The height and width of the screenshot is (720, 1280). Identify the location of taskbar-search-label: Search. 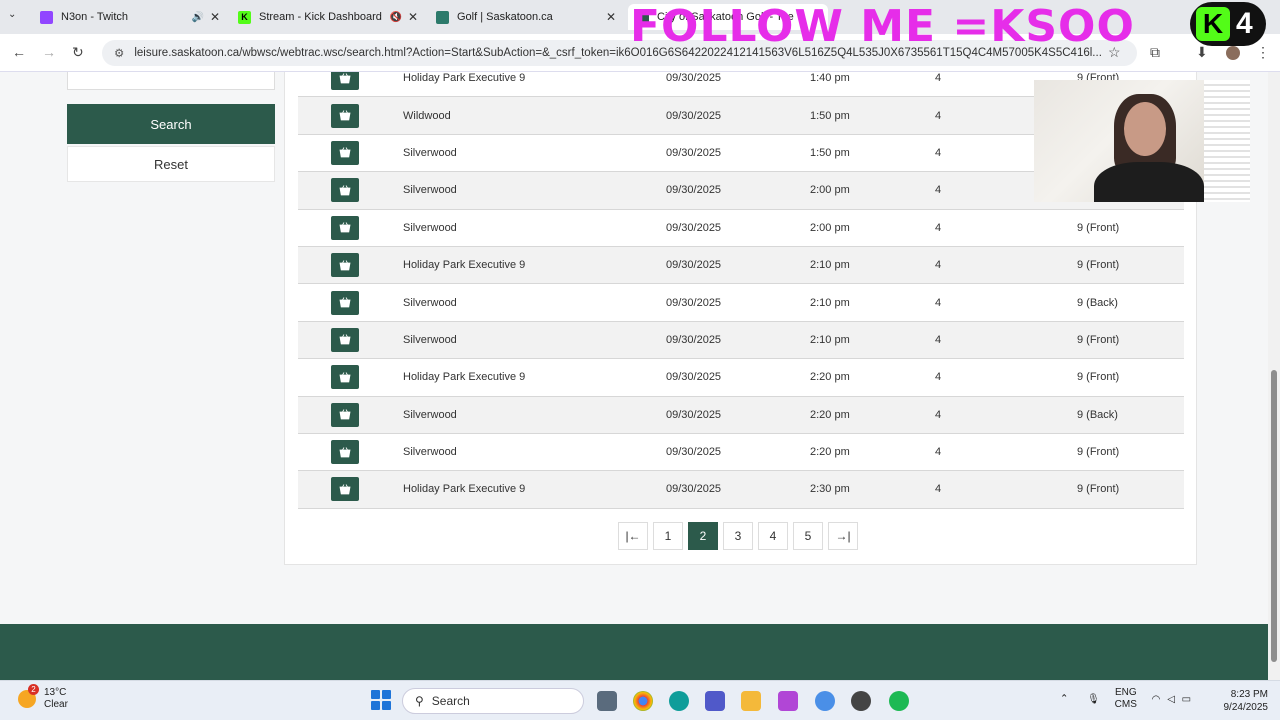
(450, 701).